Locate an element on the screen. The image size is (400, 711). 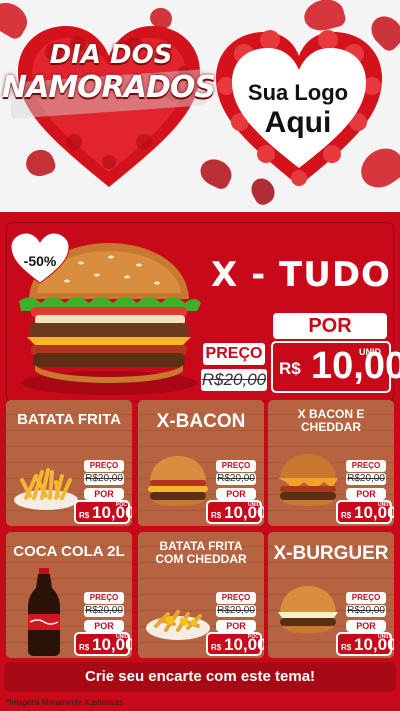
burger-cheddar-icon is located at coordinates (308, 483).